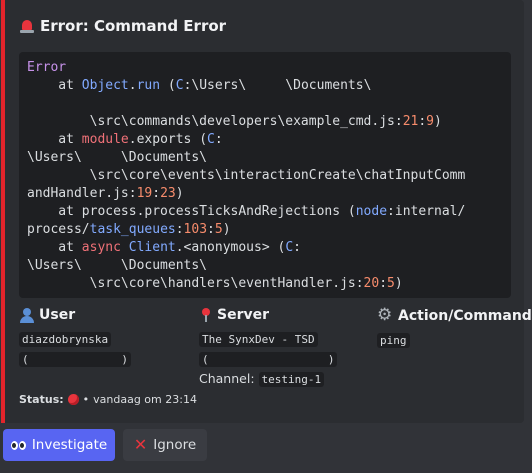 This screenshot has height=473, width=532. What do you see at coordinates (27, 26) in the screenshot?
I see `siren-icon` at bounding box center [27, 26].